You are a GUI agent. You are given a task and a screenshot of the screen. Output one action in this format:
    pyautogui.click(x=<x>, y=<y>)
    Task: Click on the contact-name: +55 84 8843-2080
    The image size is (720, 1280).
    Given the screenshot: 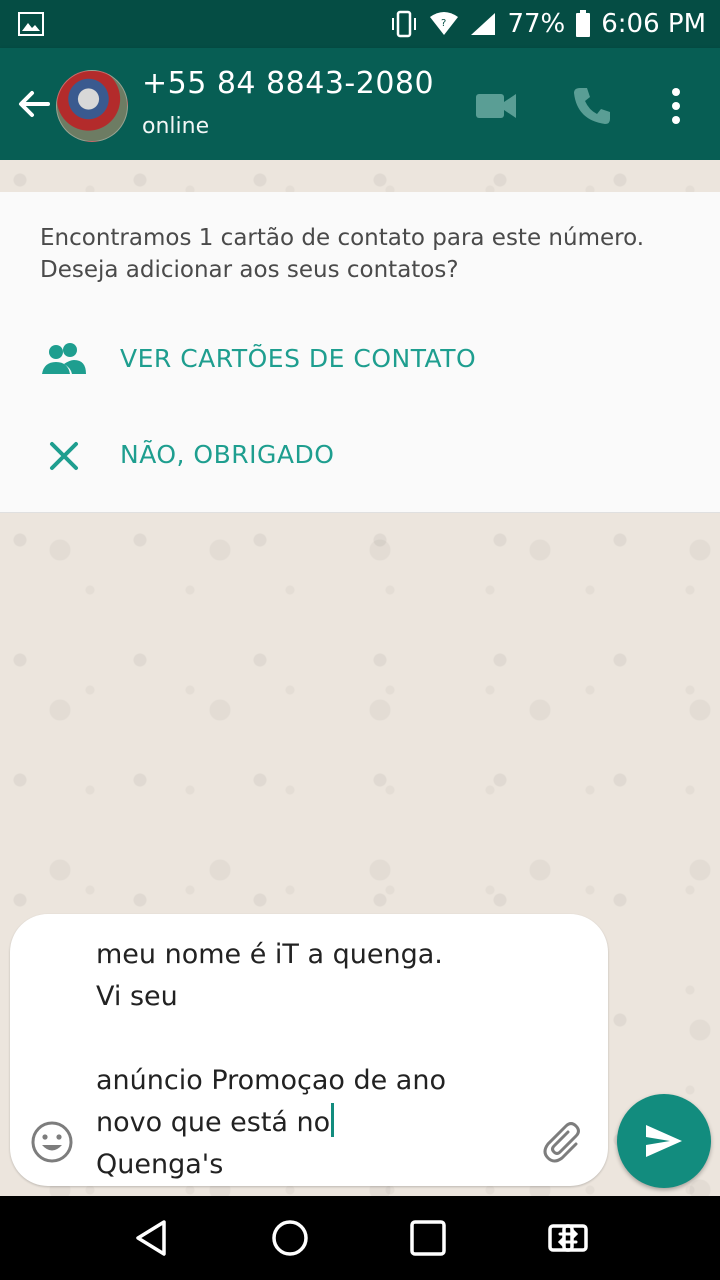 What is the action you would take?
    pyautogui.click(x=288, y=83)
    